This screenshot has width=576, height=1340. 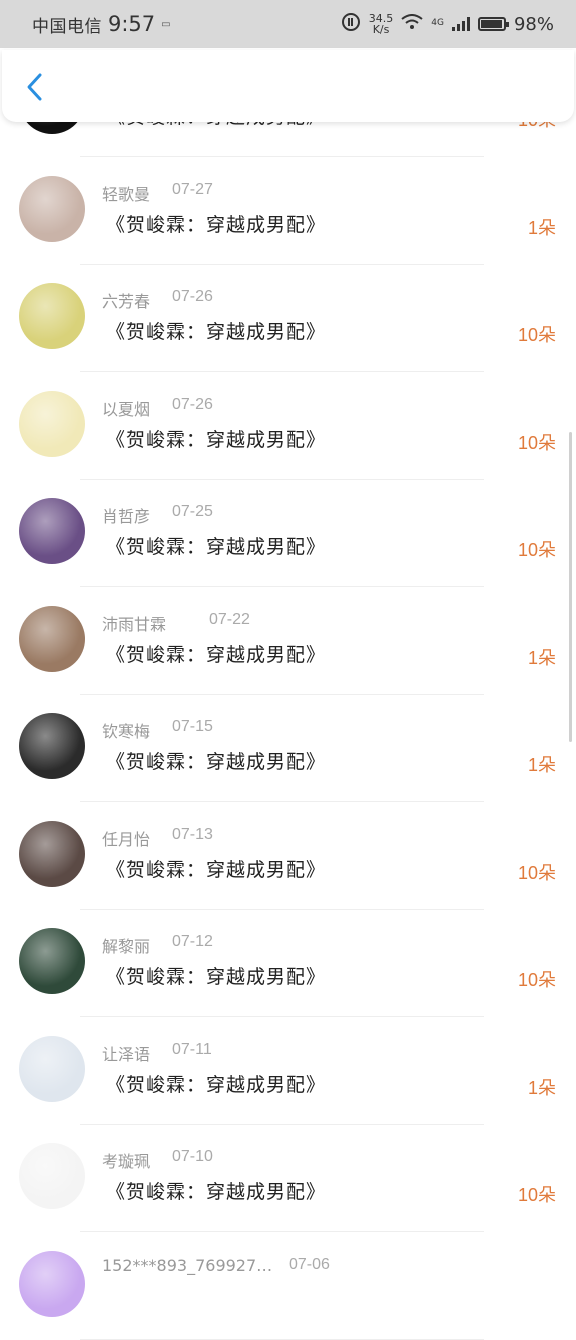 What do you see at coordinates (288, 24) in the screenshot?
I see `status-bar: 中国电信 9:57 ▭ 34.5 K/s 4G 98%` at bounding box center [288, 24].